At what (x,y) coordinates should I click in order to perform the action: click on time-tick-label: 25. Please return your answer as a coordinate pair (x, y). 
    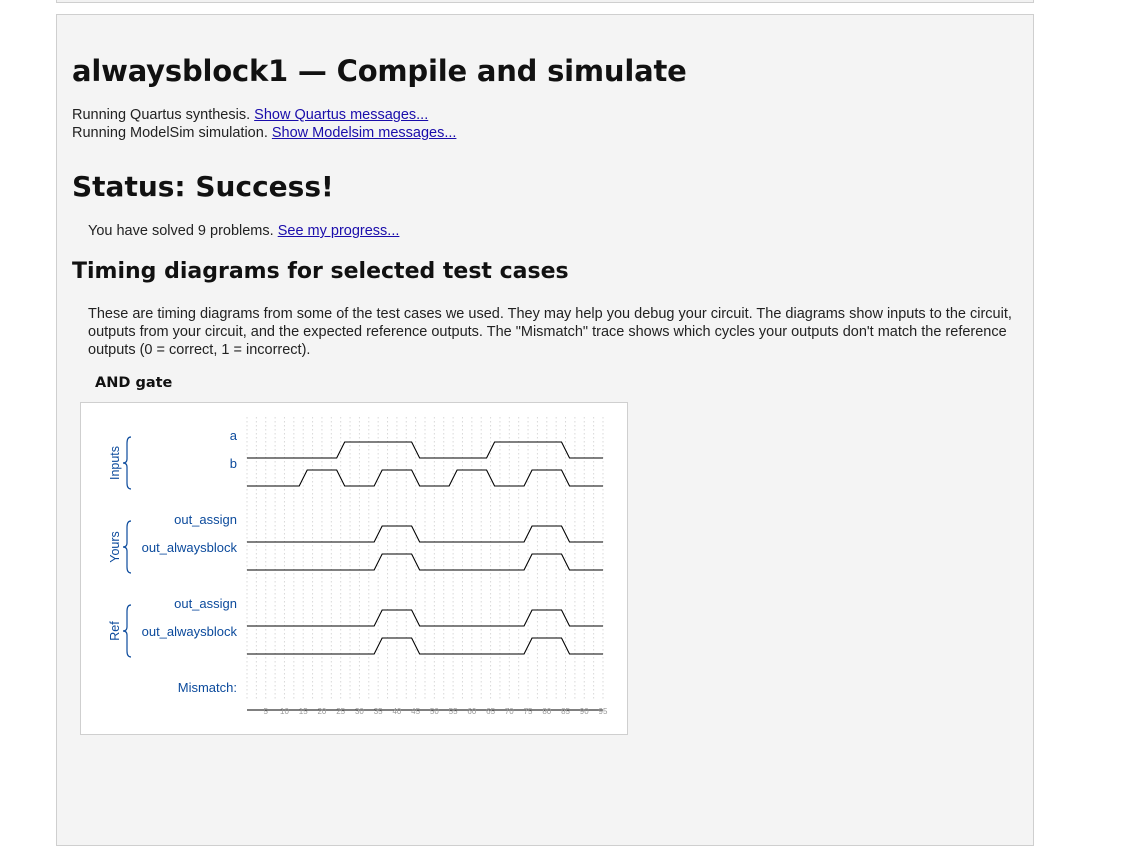
    Looking at the image, I should click on (340, 711).